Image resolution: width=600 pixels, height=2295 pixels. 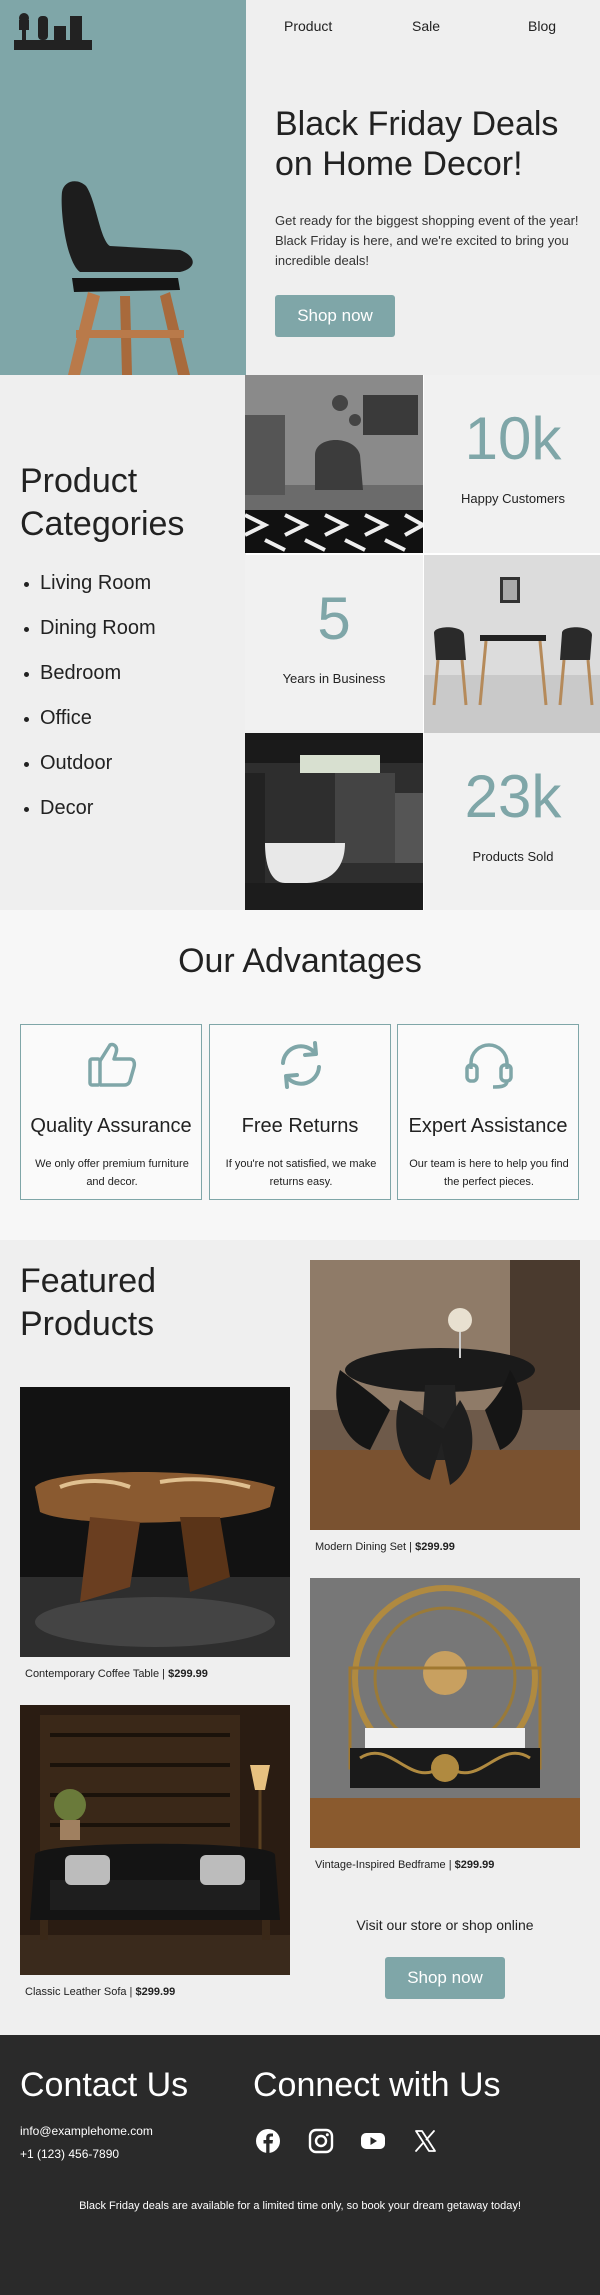 I want to click on stat-value: 10k, so click(x=513, y=438).